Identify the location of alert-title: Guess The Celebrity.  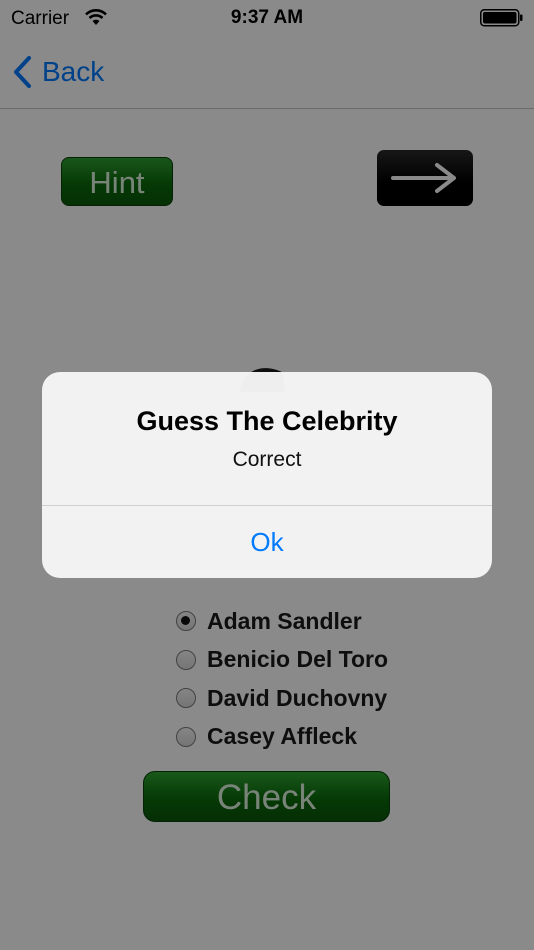
(267, 421).